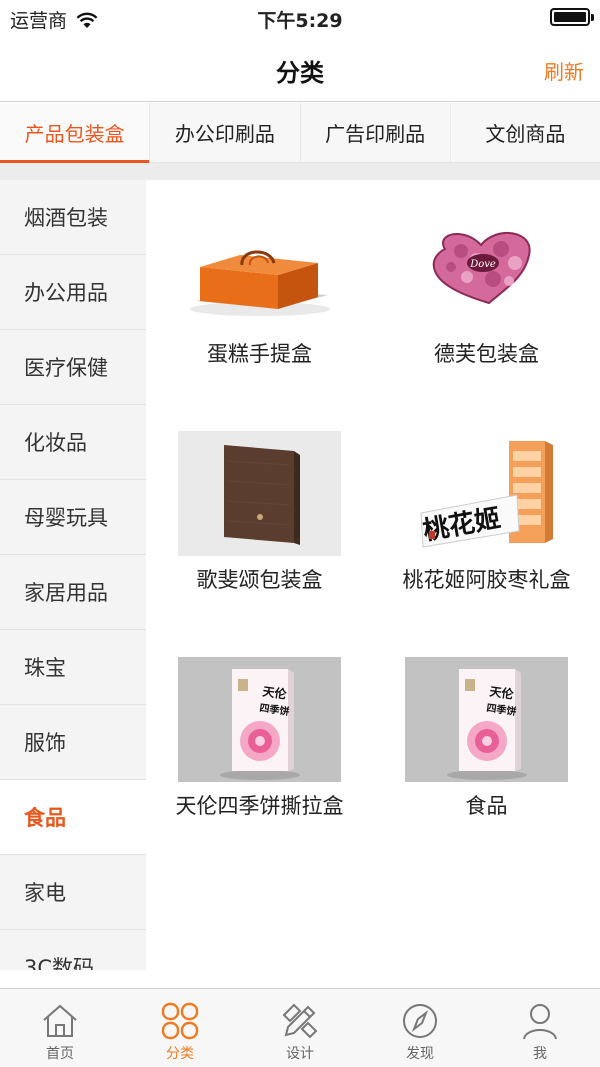 Image resolution: width=600 pixels, height=1067 pixels. Describe the element at coordinates (300, 1021) in the screenshot. I see `design-icon` at that location.